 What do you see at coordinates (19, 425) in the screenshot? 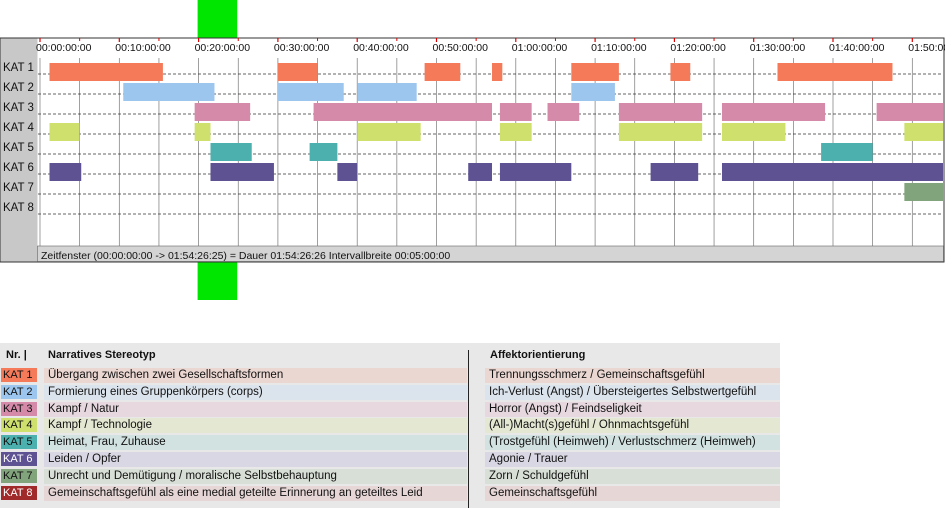
I see `legend-category-code: KAT 4` at bounding box center [19, 425].